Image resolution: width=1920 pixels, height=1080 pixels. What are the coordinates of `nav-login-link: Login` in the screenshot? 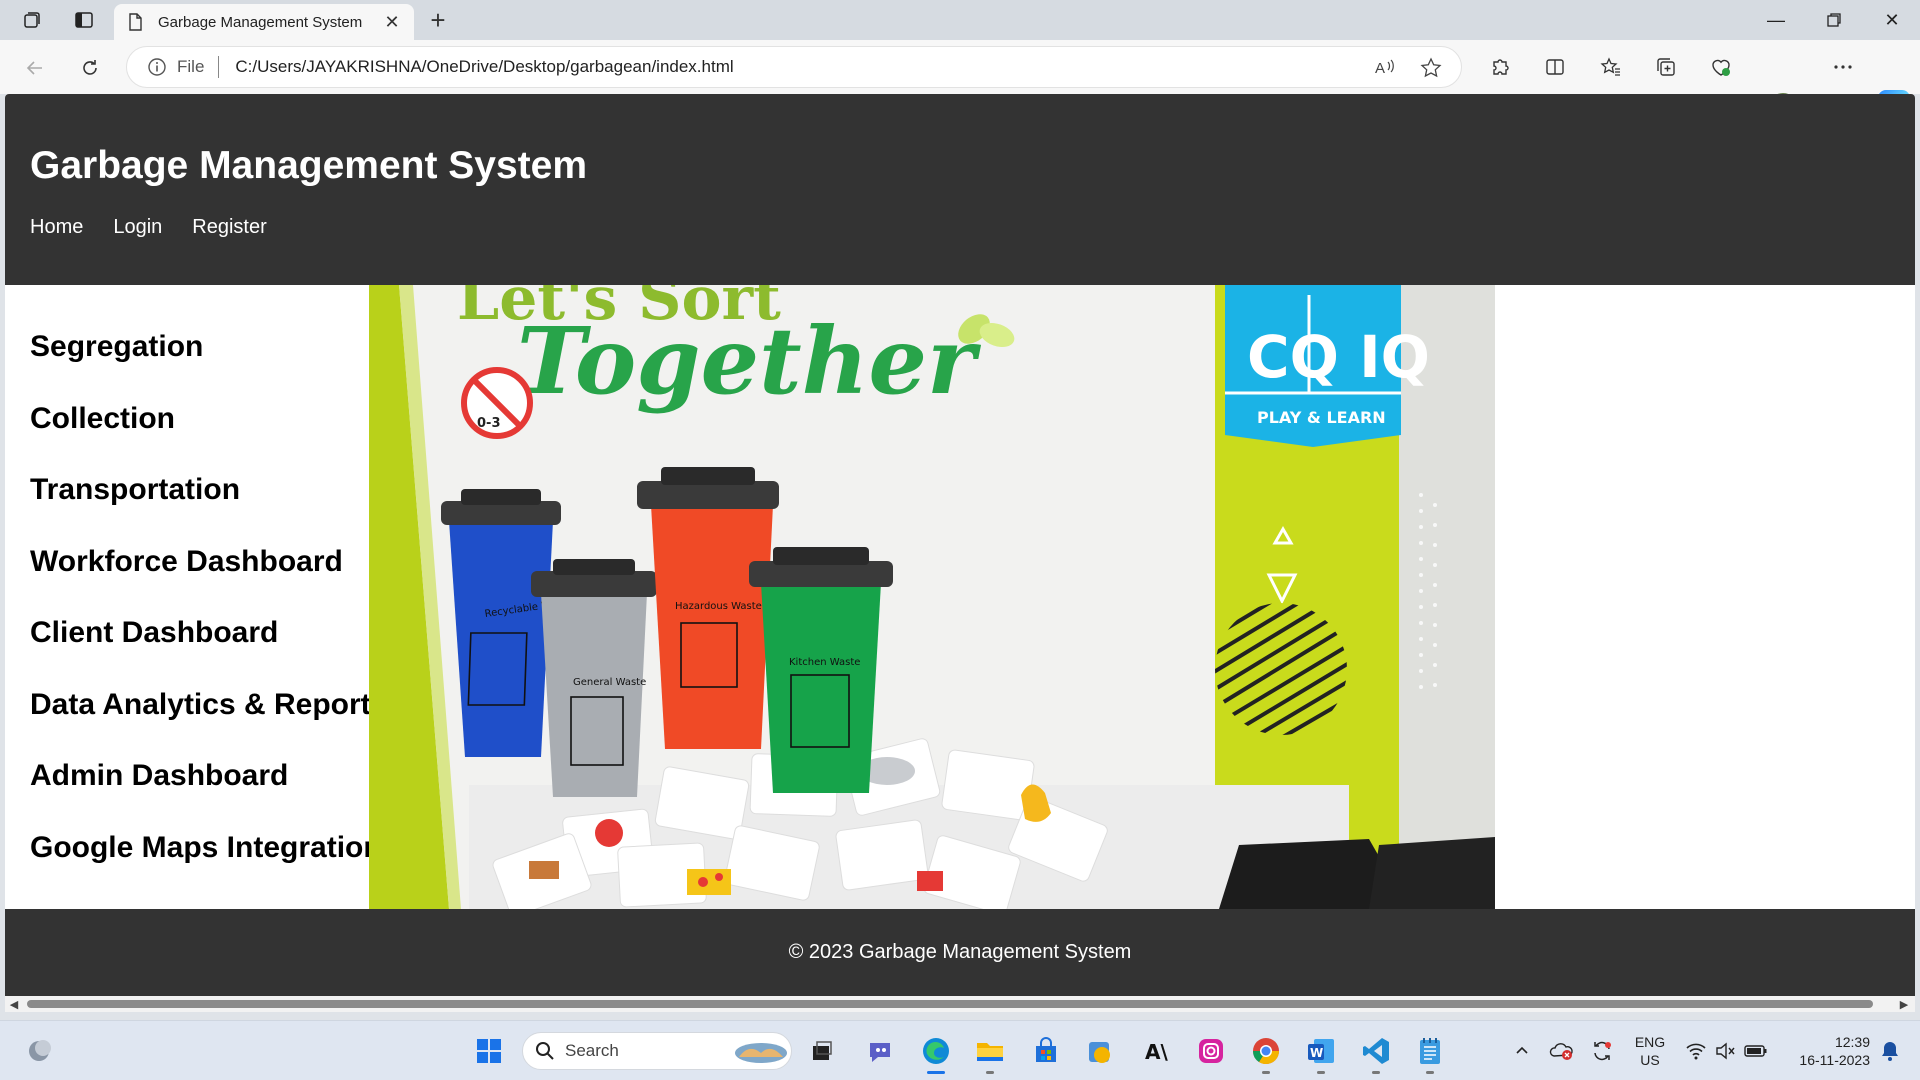 It's located at (137, 227).